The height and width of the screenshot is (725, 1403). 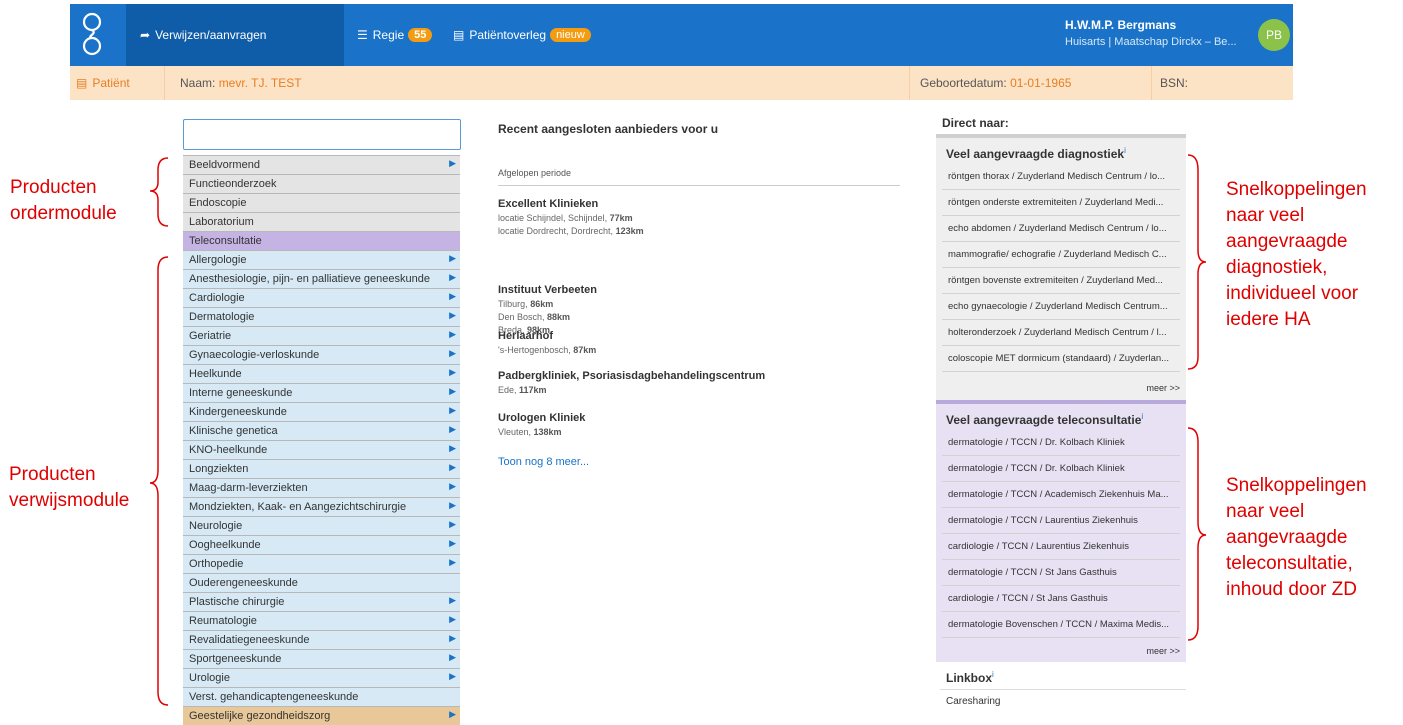 What do you see at coordinates (395, 35) in the screenshot?
I see `nav-regie: ☰ Regie 55` at bounding box center [395, 35].